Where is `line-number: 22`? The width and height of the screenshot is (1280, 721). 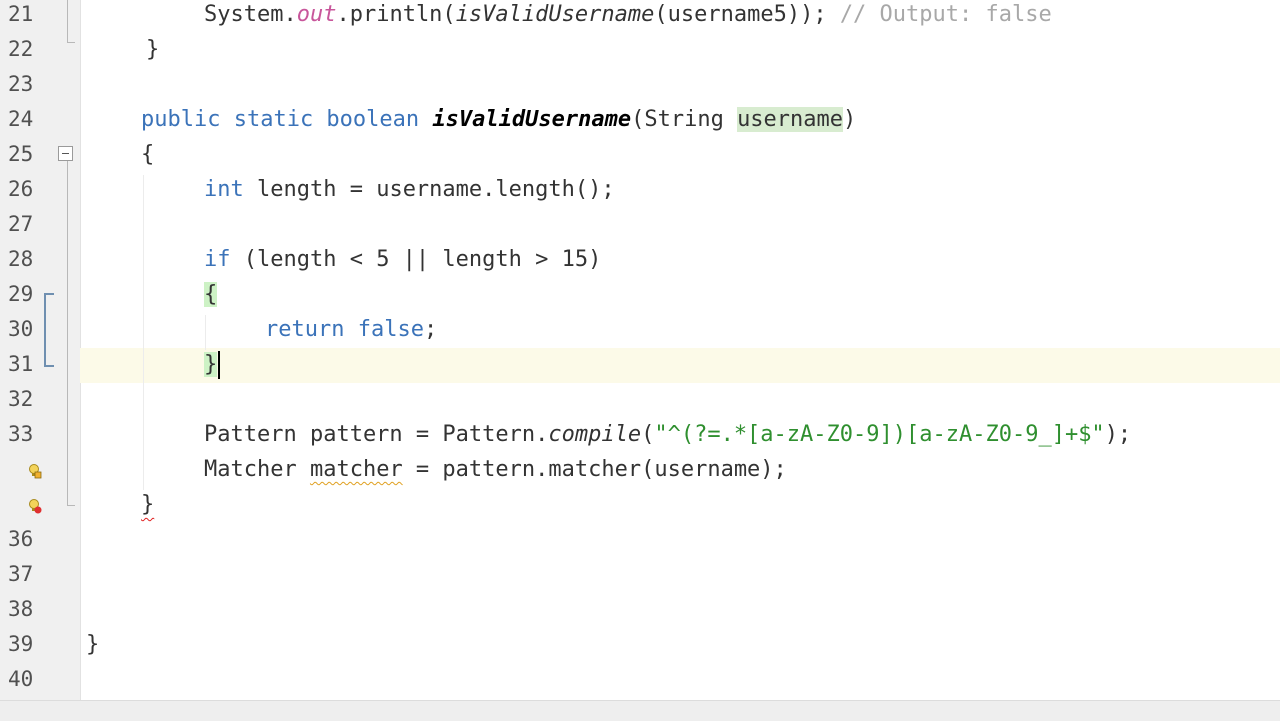
line-number: 22 is located at coordinates (21, 49).